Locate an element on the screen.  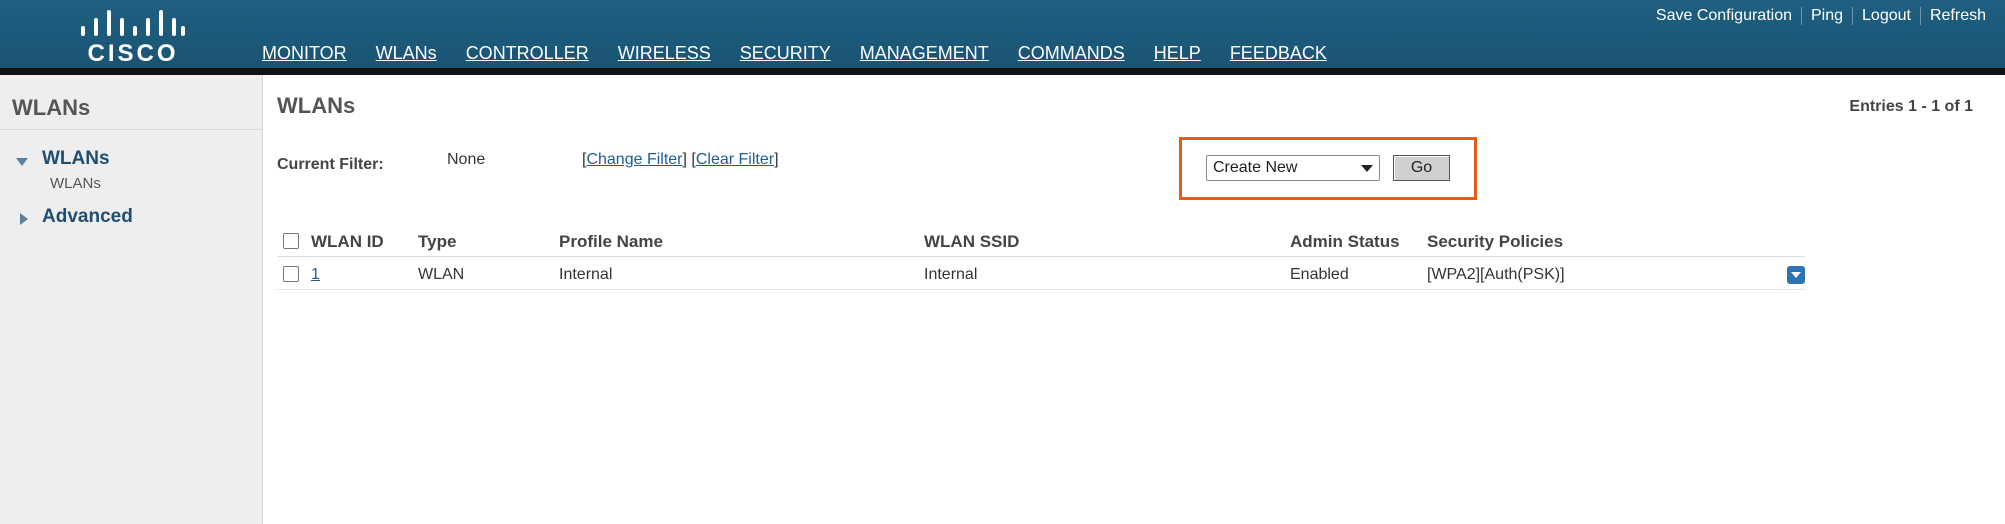
refresh-link: Refresh is located at coordinates (1957, 16).